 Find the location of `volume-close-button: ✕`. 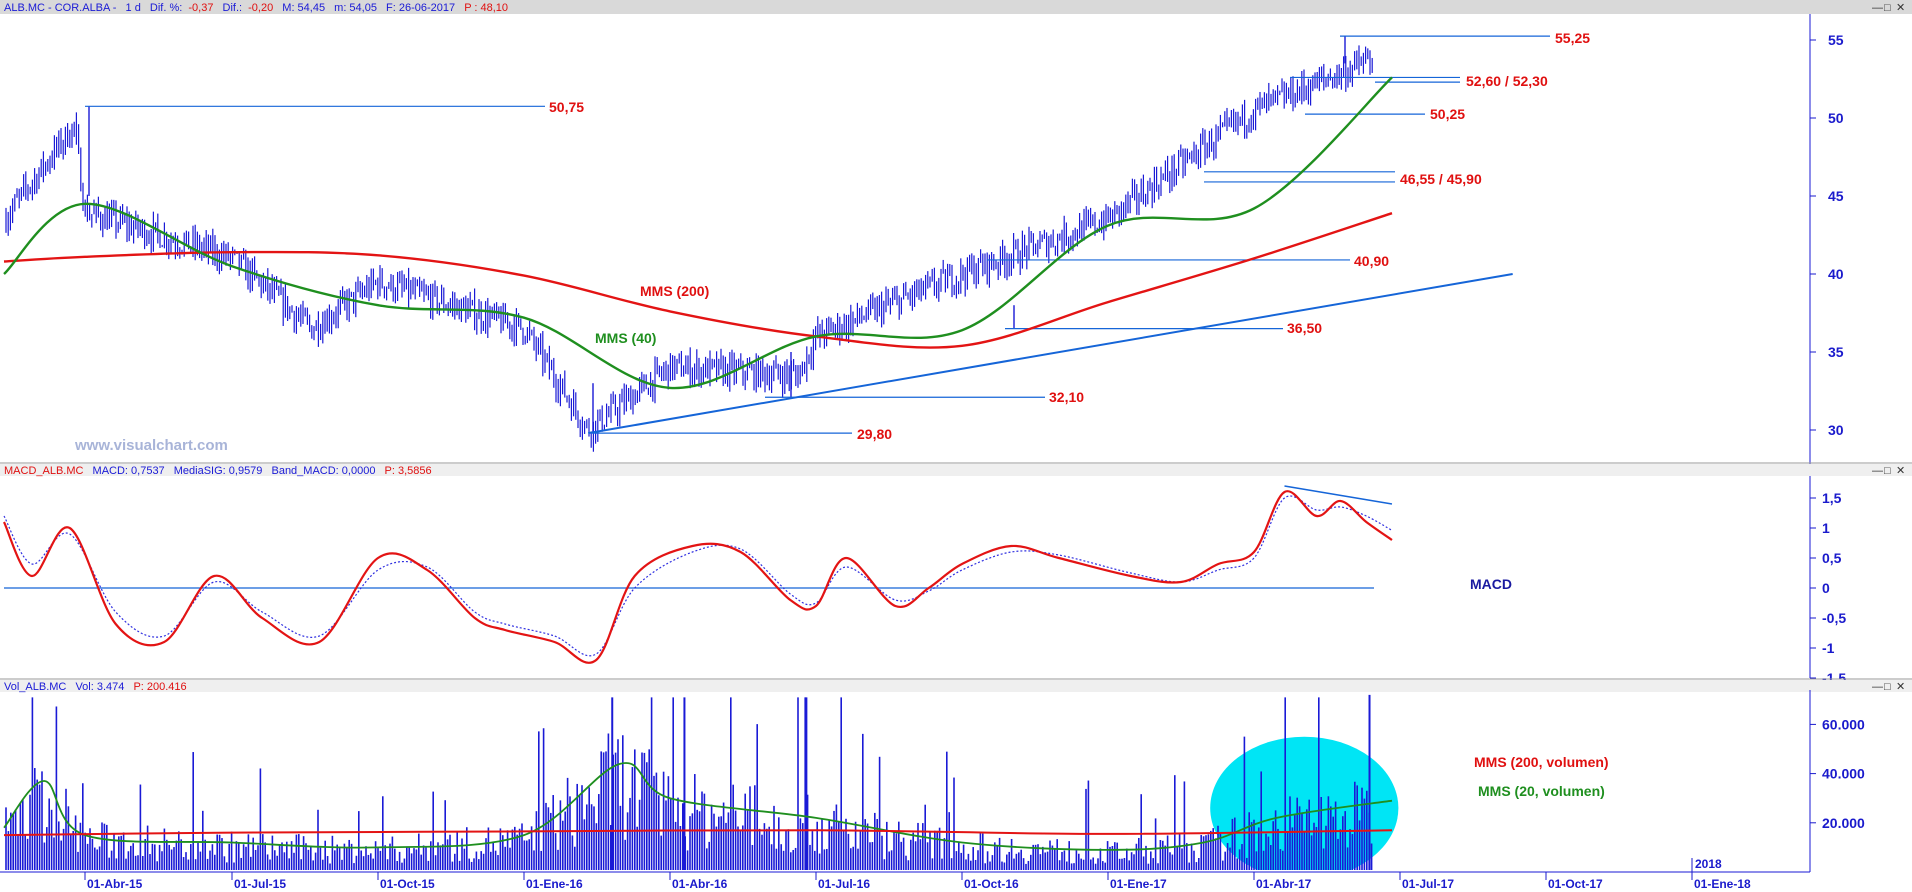

volume-close-button: ✕ is located at coordinates (1900, 687).